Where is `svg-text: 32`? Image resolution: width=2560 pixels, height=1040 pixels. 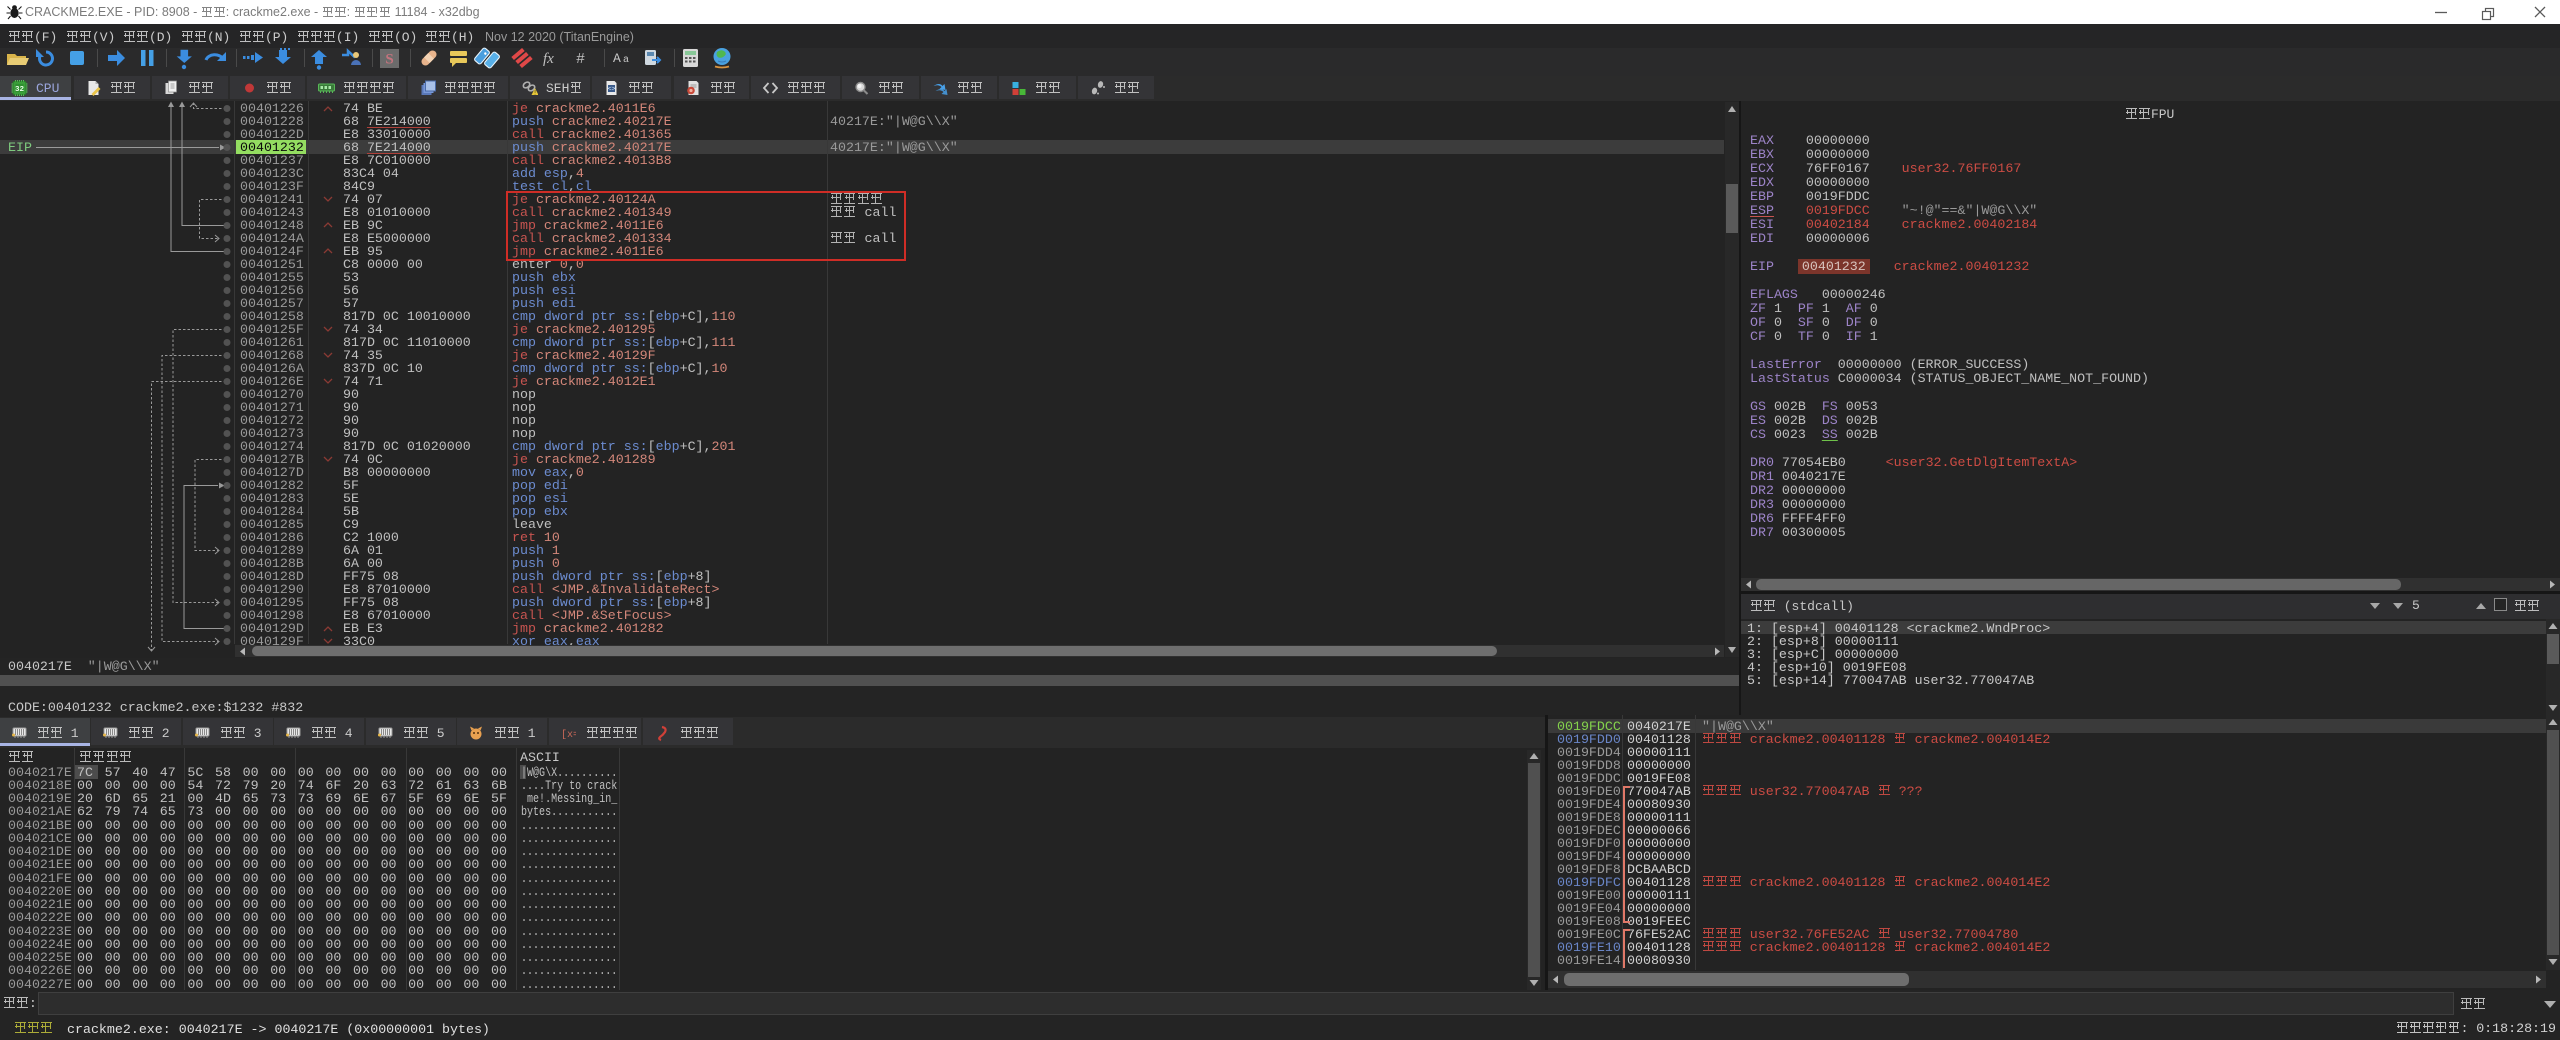 svg-text: 32 is located at coordinates (20, 90).